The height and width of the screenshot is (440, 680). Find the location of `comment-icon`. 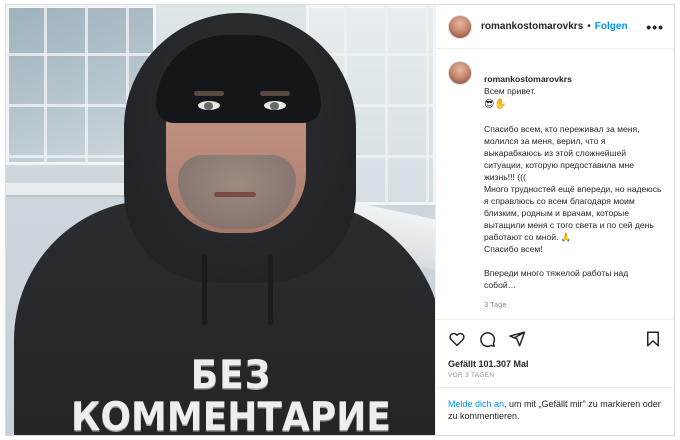

comment-icon is located at coordinates (487, 339).